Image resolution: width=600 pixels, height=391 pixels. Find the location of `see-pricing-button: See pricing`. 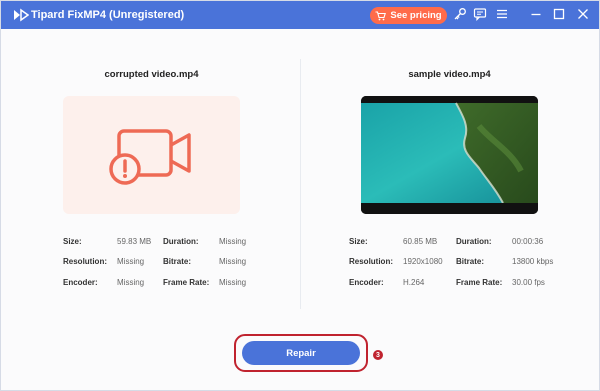

see-pricing-button: See pricing is located at coordinates (408, 15).